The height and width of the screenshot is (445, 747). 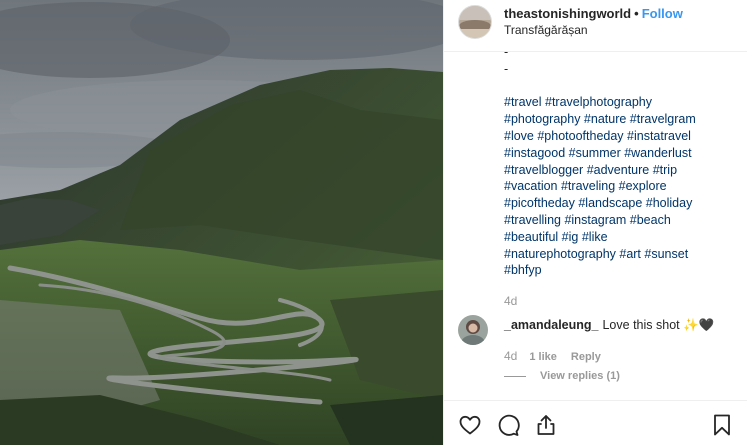 What do you see at coordinates (470, 425) in the screenshot?
I see `heart-icon` at bounding box center [470, 425].